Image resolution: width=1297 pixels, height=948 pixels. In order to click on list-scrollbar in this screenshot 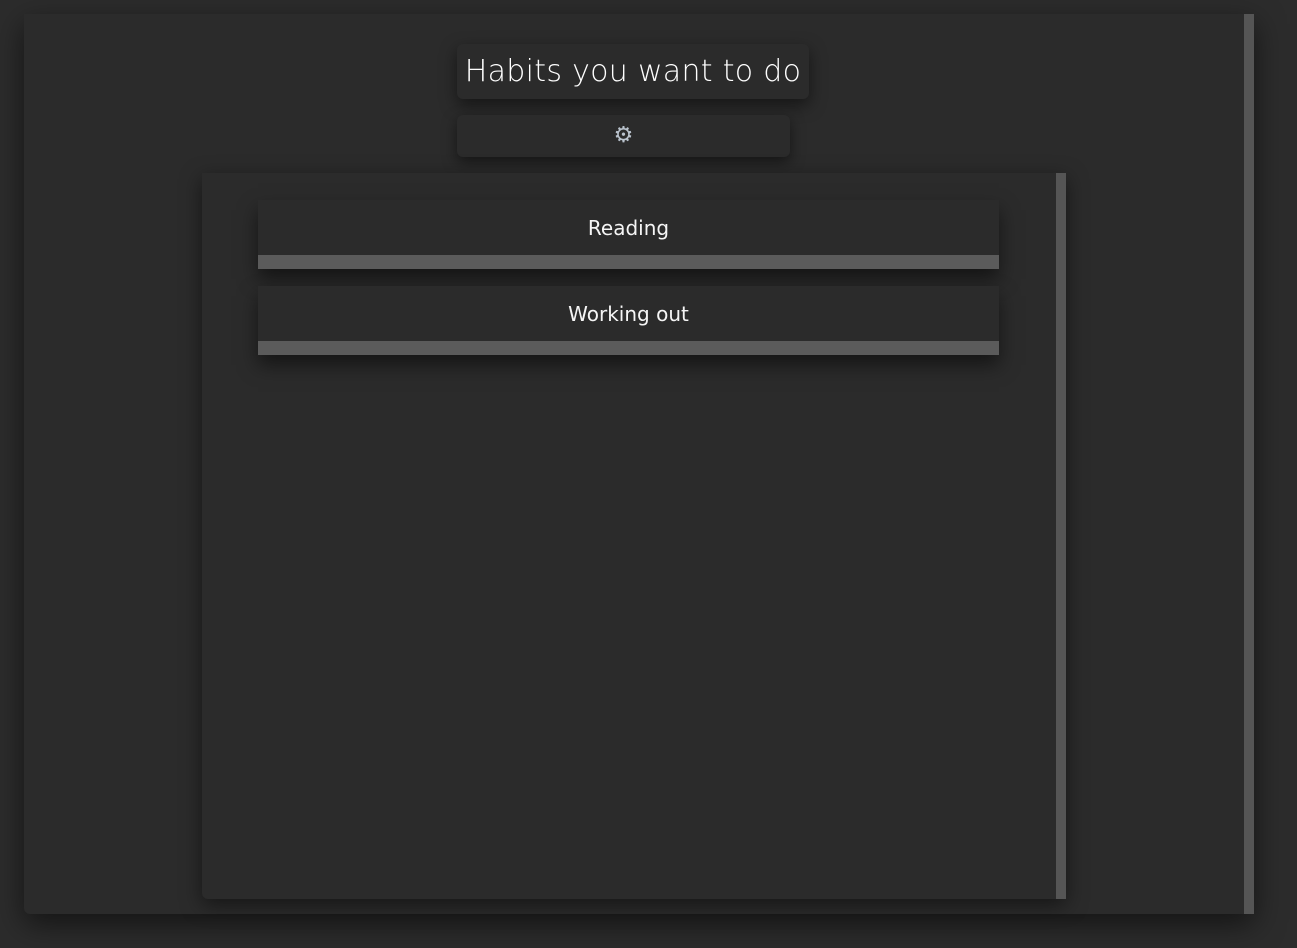, I will do `click(1061, 536)`.